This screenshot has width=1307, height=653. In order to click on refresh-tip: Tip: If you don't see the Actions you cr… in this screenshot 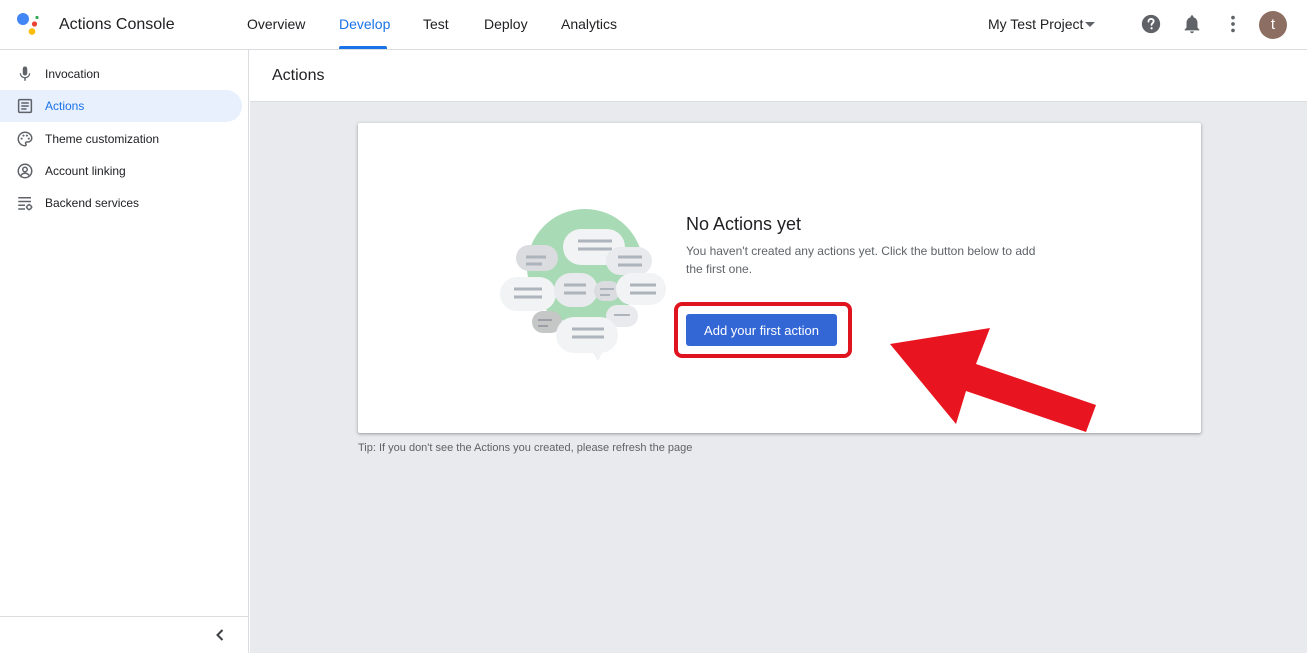, I will do `click(525, 448)`.